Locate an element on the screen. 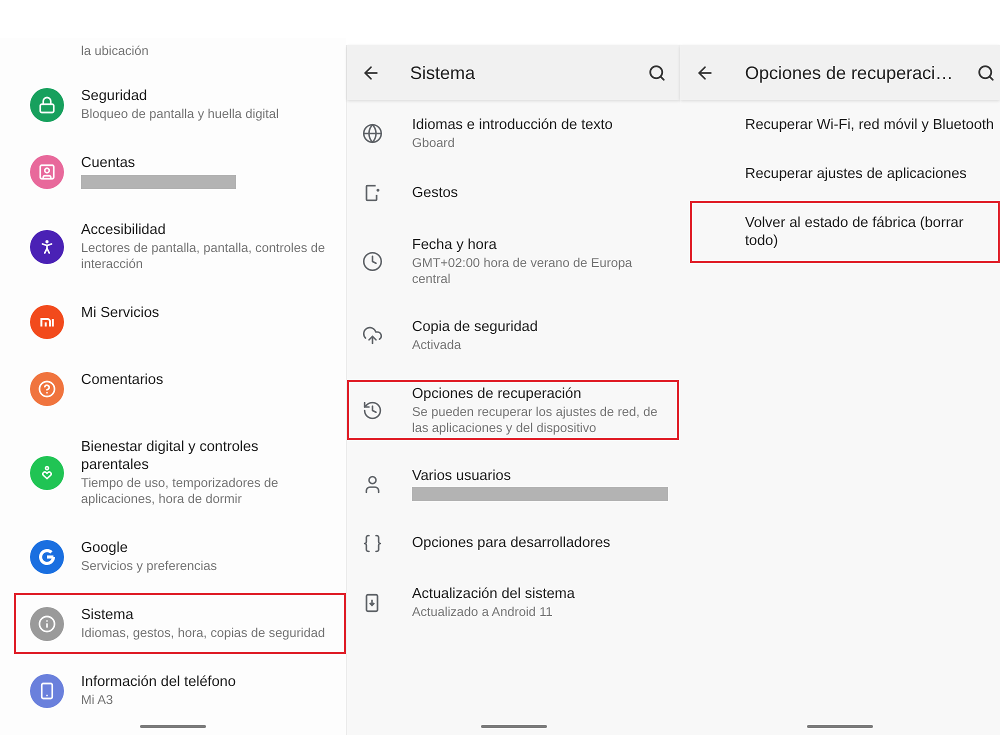 Image resolution: width=1000 pixels, height=750 pixels. settings-item: Sistema Idiomas, gestos, hora, copias de seguridad is located at coordinates (180, 623).